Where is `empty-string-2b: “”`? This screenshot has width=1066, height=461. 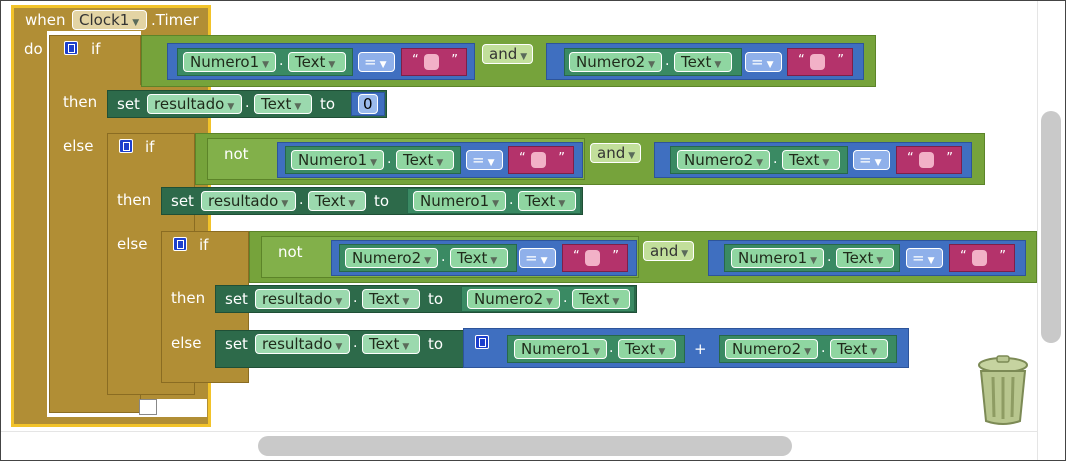
empty-string-2b: “” is located at coordinates (929, 160).